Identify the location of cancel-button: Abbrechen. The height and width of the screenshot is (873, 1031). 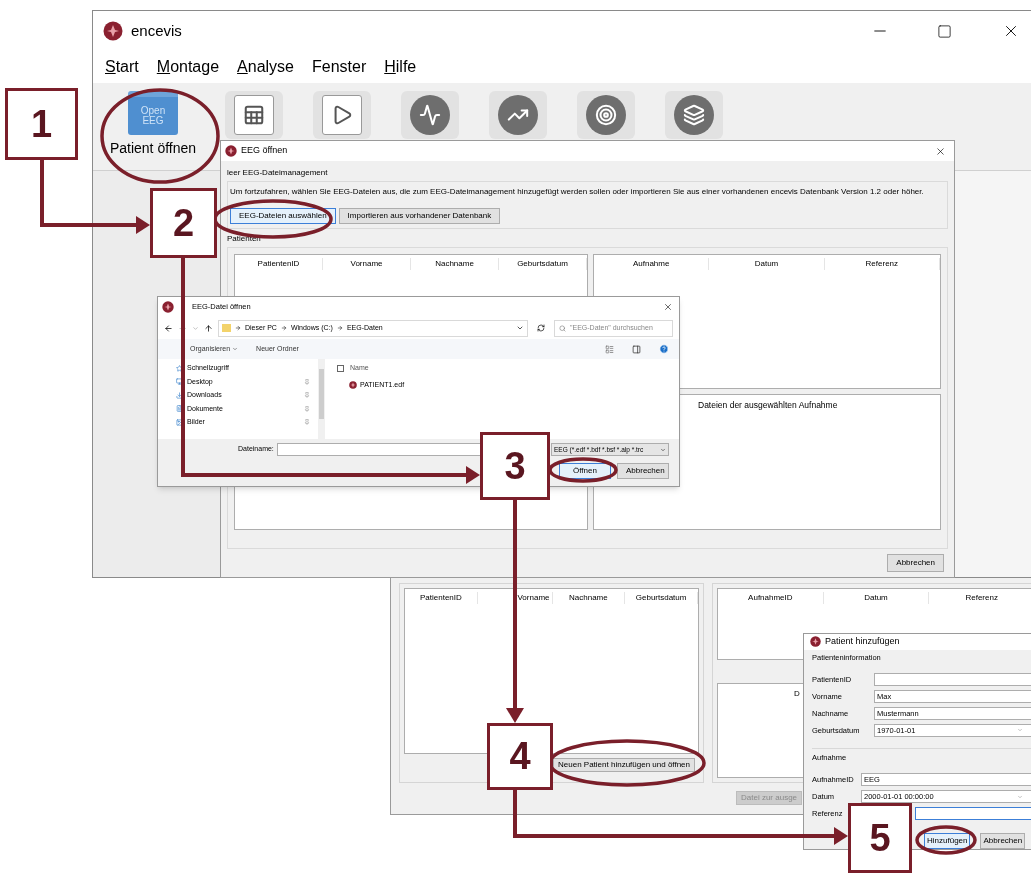
(915, 563).